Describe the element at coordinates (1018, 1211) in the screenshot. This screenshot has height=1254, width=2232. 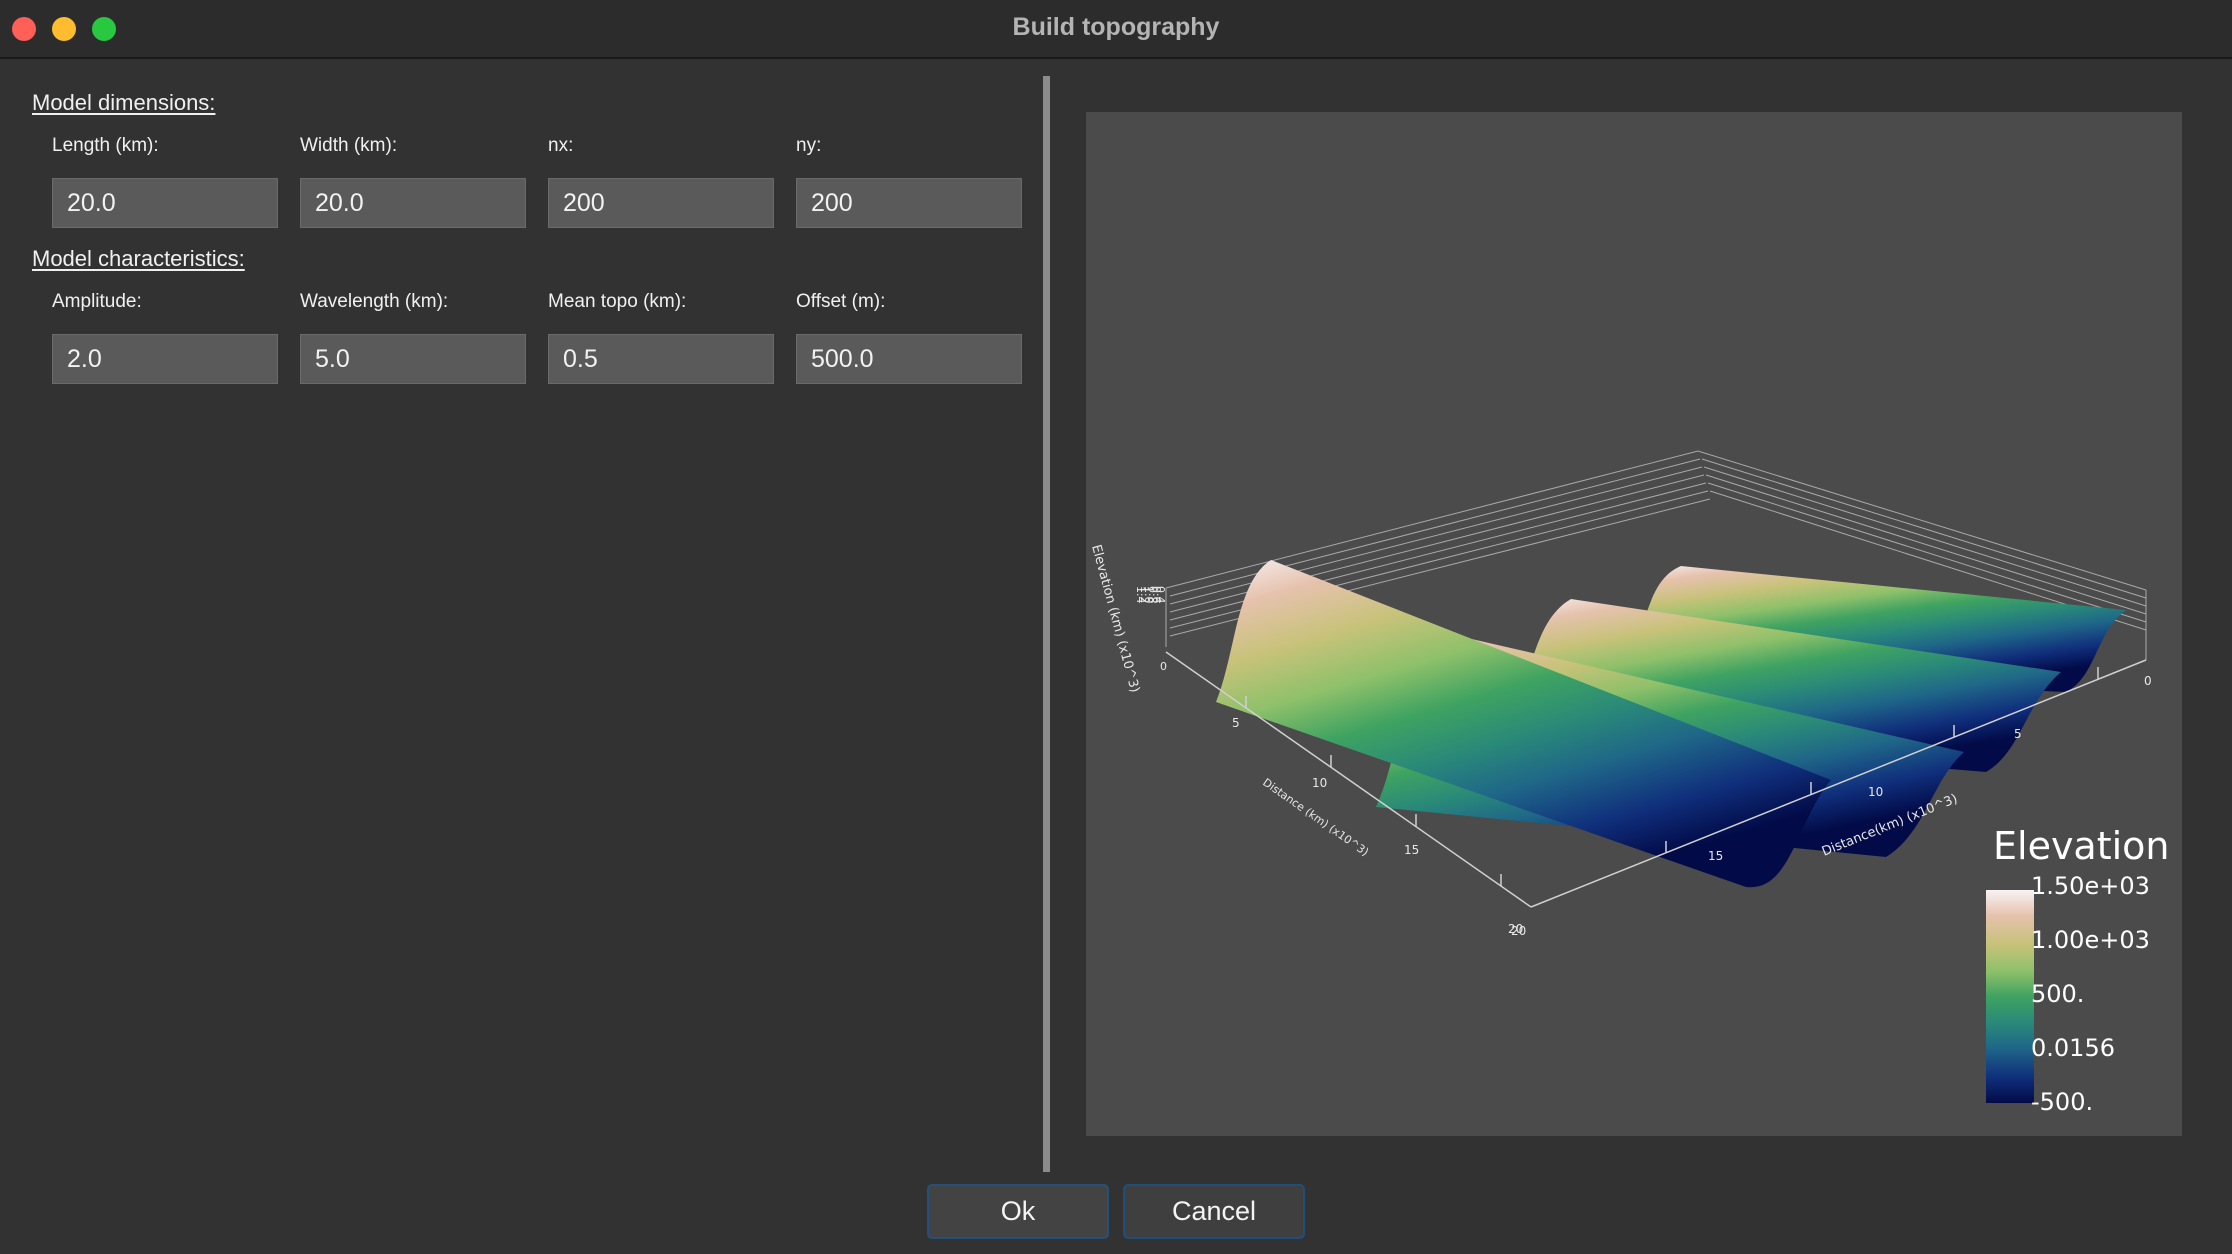
I see `ok-button: Ok` at that location.